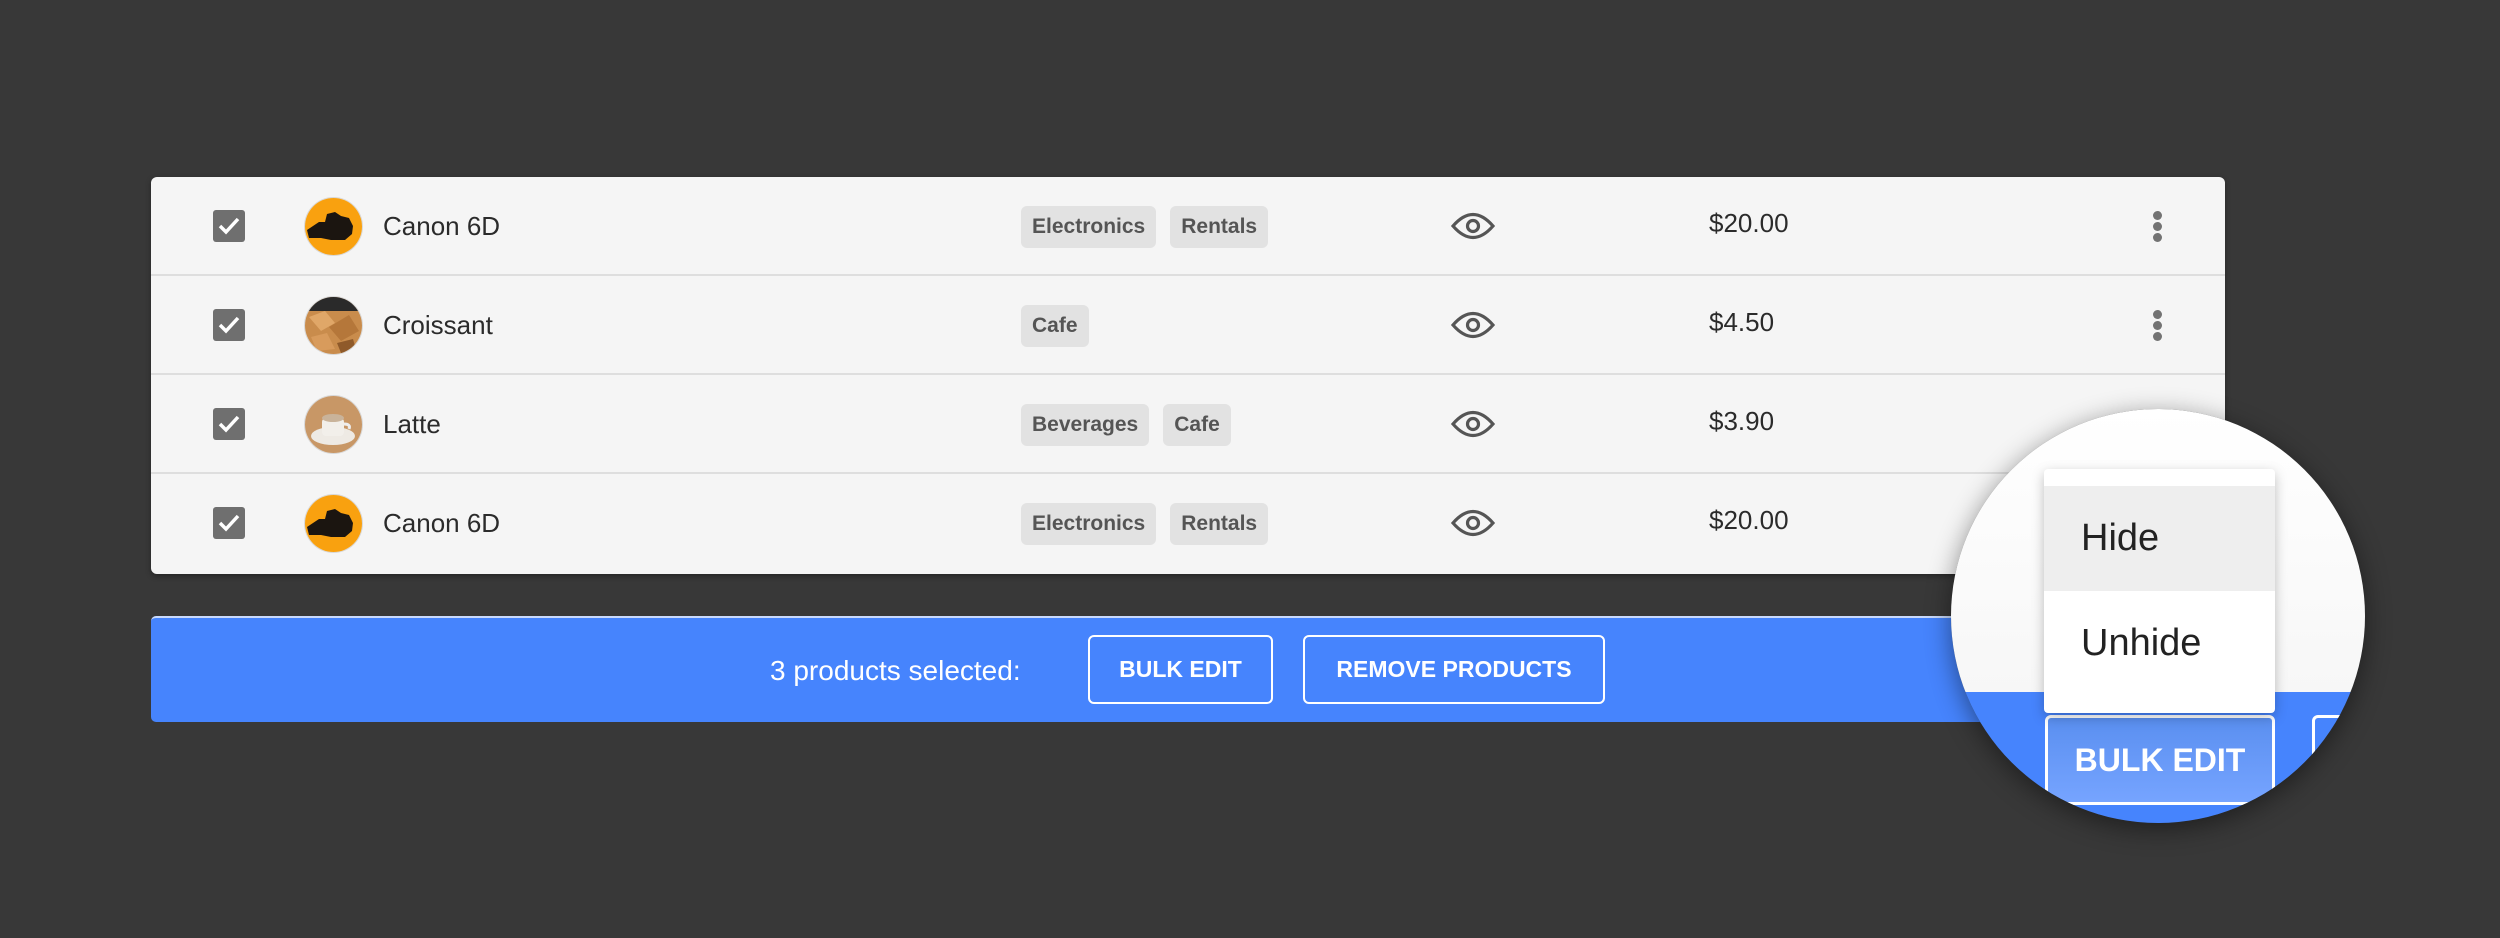  Describe the element at coordinates (895, 670) in the screenshot. I see `selection-count: 3 products selected:` at that location.